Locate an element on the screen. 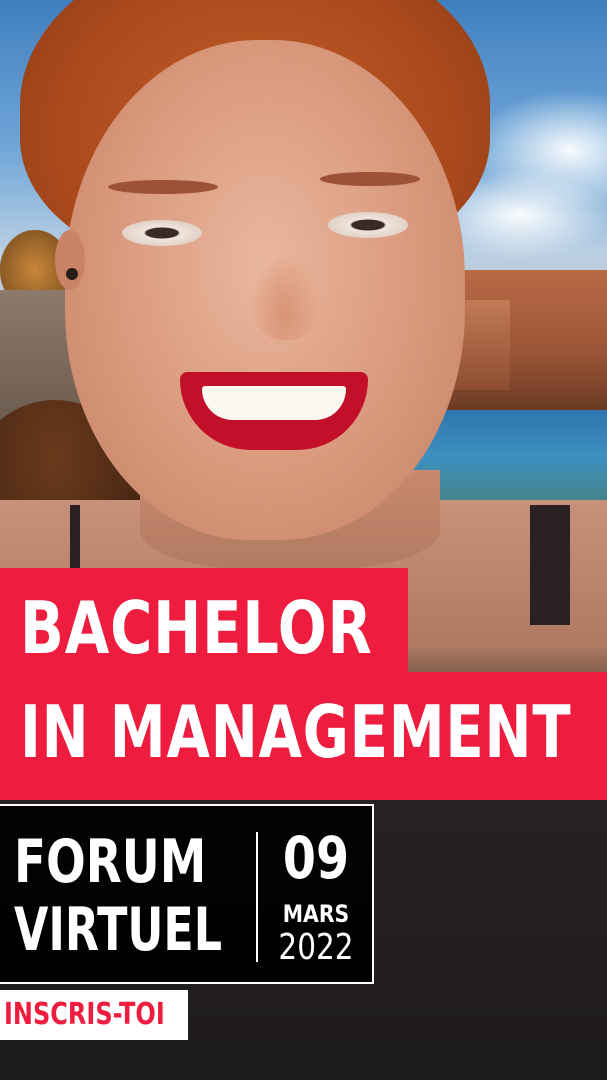  event-date-day: 09 is located at coordinates (316, 858).